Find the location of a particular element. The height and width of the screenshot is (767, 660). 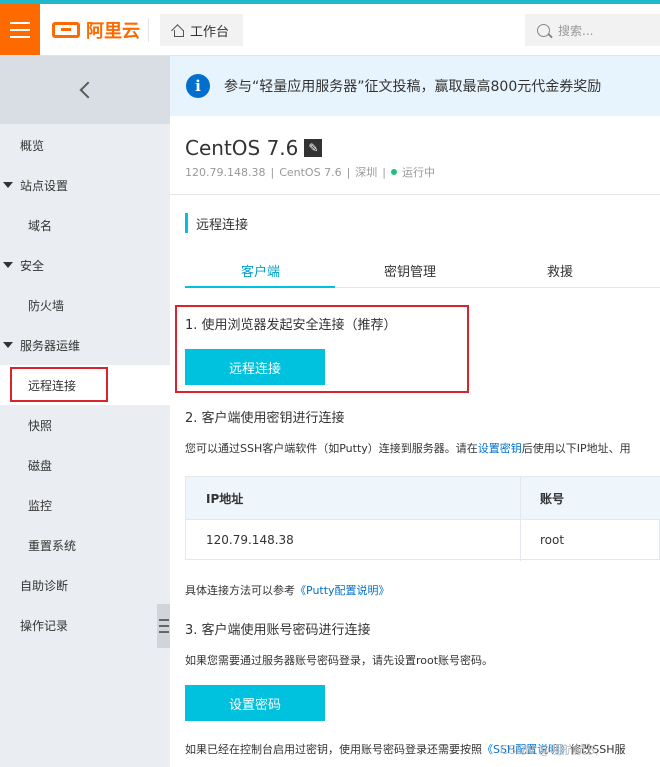

notice-text: 参与“轻量应用服务器”征文投稿，赢取最高800元代金券奖励 is located at coordinates (412, 86).